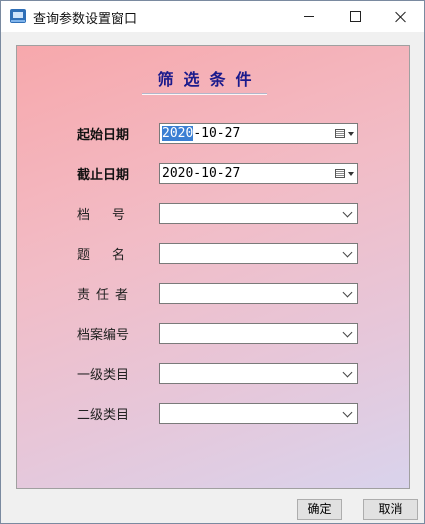  Describe the element at coordinates (103, 375) in the screenshot. I see `category1-label: 一级类目` at that location.